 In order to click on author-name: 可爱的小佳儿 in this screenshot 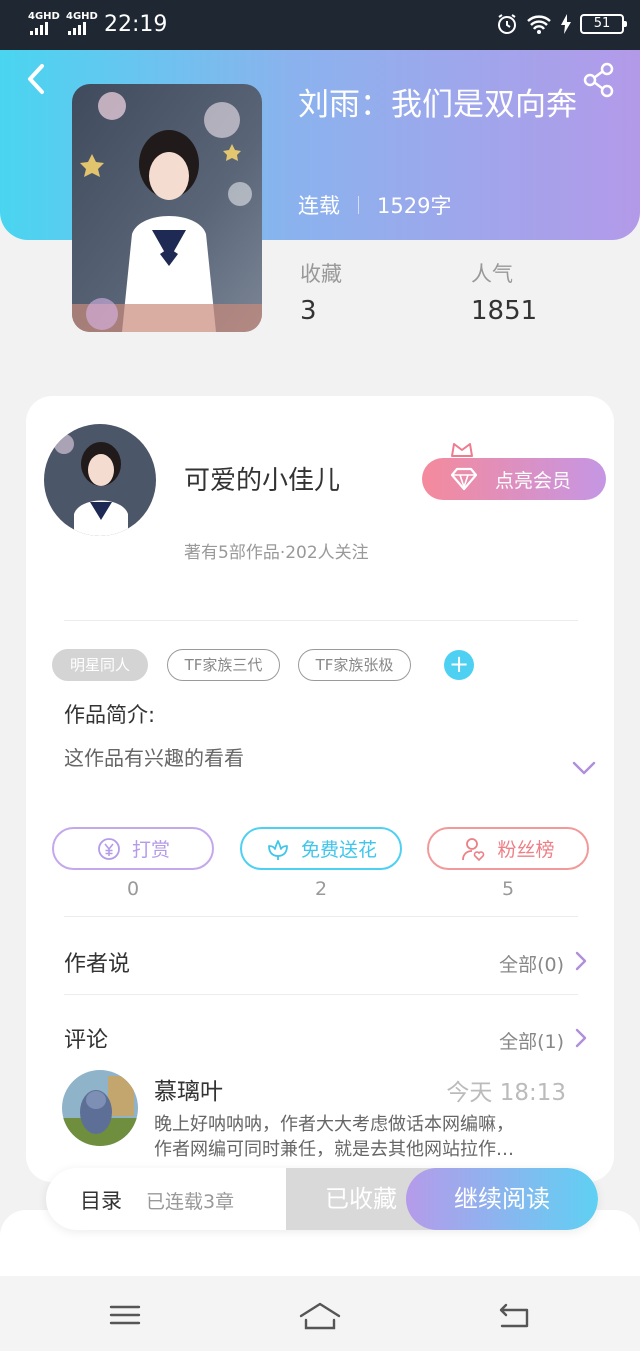, I will do `click(262, 478)`.